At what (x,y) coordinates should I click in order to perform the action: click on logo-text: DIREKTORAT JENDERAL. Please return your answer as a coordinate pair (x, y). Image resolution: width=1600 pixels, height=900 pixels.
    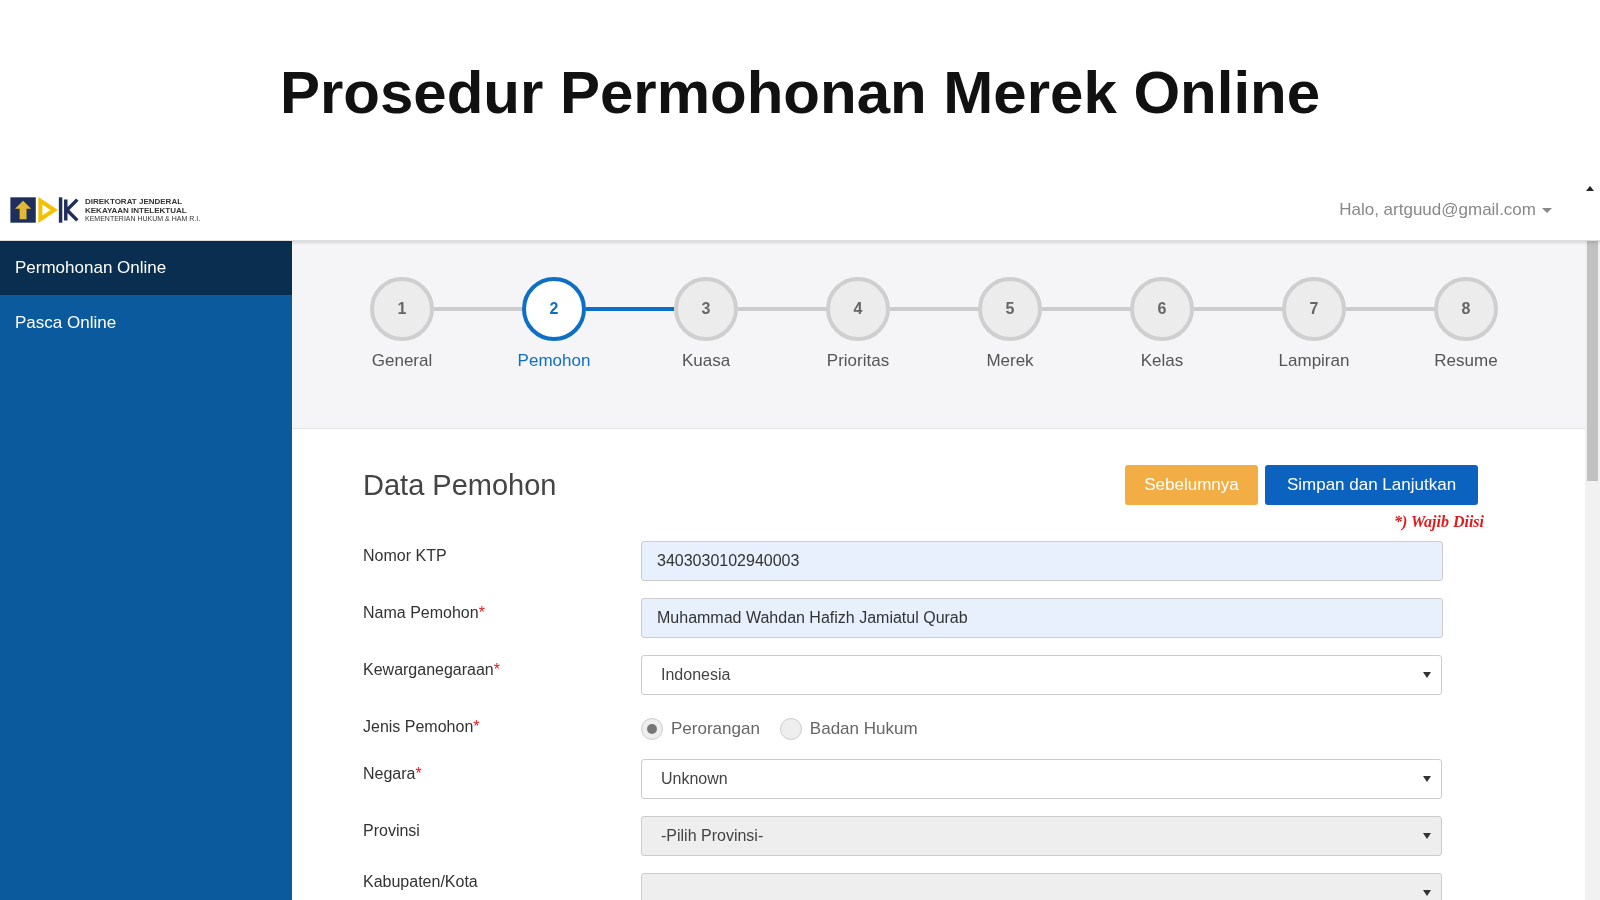
    Looking at the image, I should click on (134, 201).